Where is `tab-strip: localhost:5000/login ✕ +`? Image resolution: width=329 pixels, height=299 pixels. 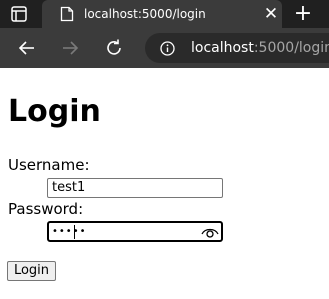 tab-strip: localhost:5000/login ✕ + is located at coordinates (164, 14).